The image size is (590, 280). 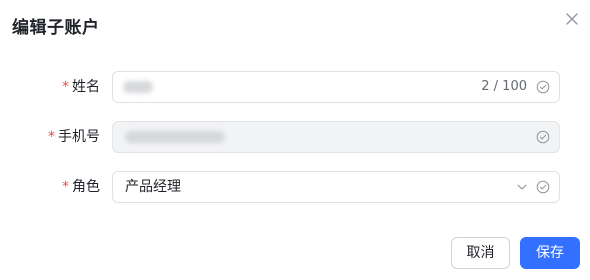 I want to click on role-label-text: 角色, so click(x=86, y=187).